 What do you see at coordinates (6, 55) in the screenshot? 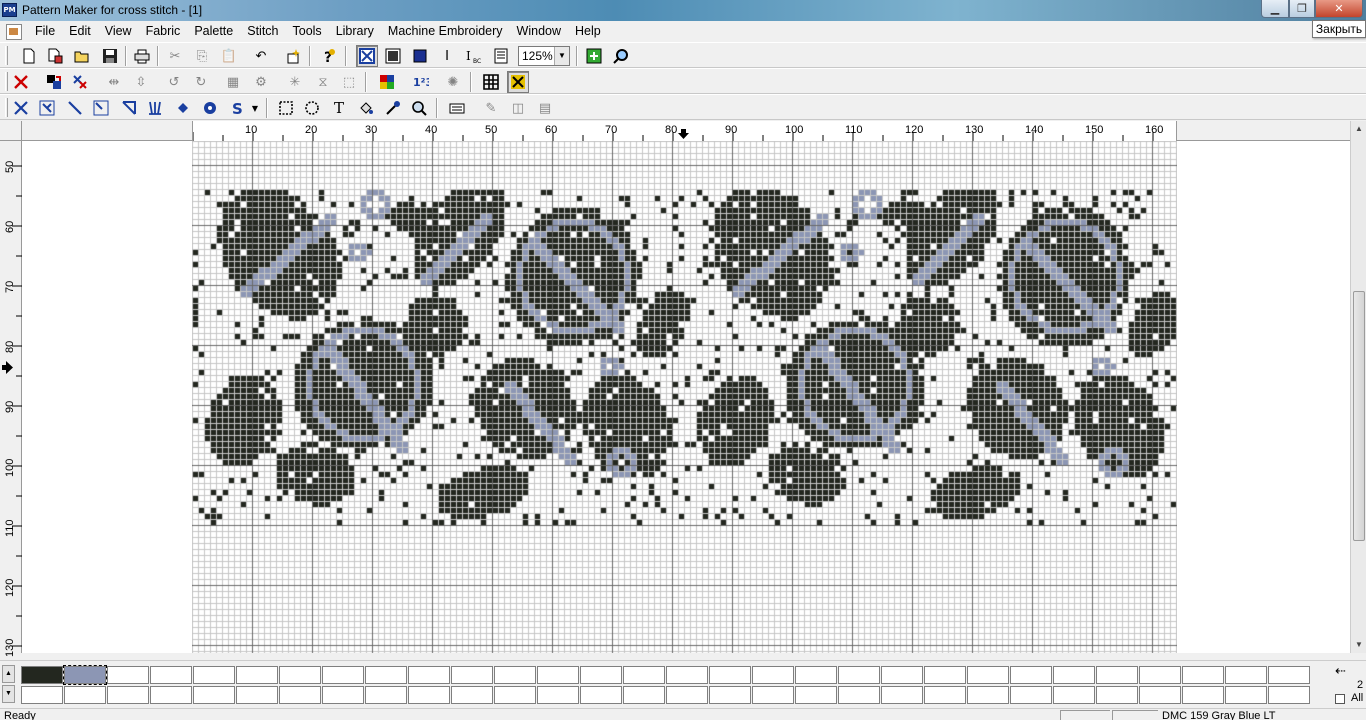
I see `toolbar-grip` at bounding box center [6, 55].